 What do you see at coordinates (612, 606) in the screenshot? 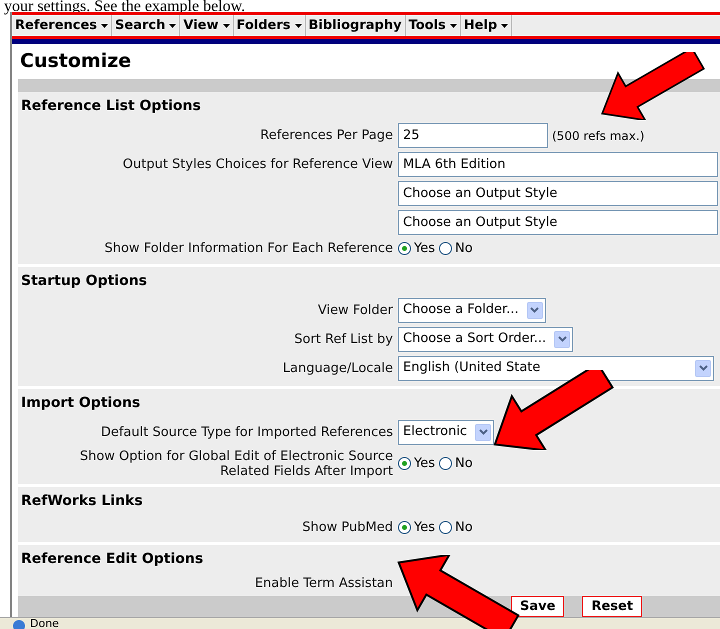
I see `form-button: Reset` at bounding box center [612, 606].